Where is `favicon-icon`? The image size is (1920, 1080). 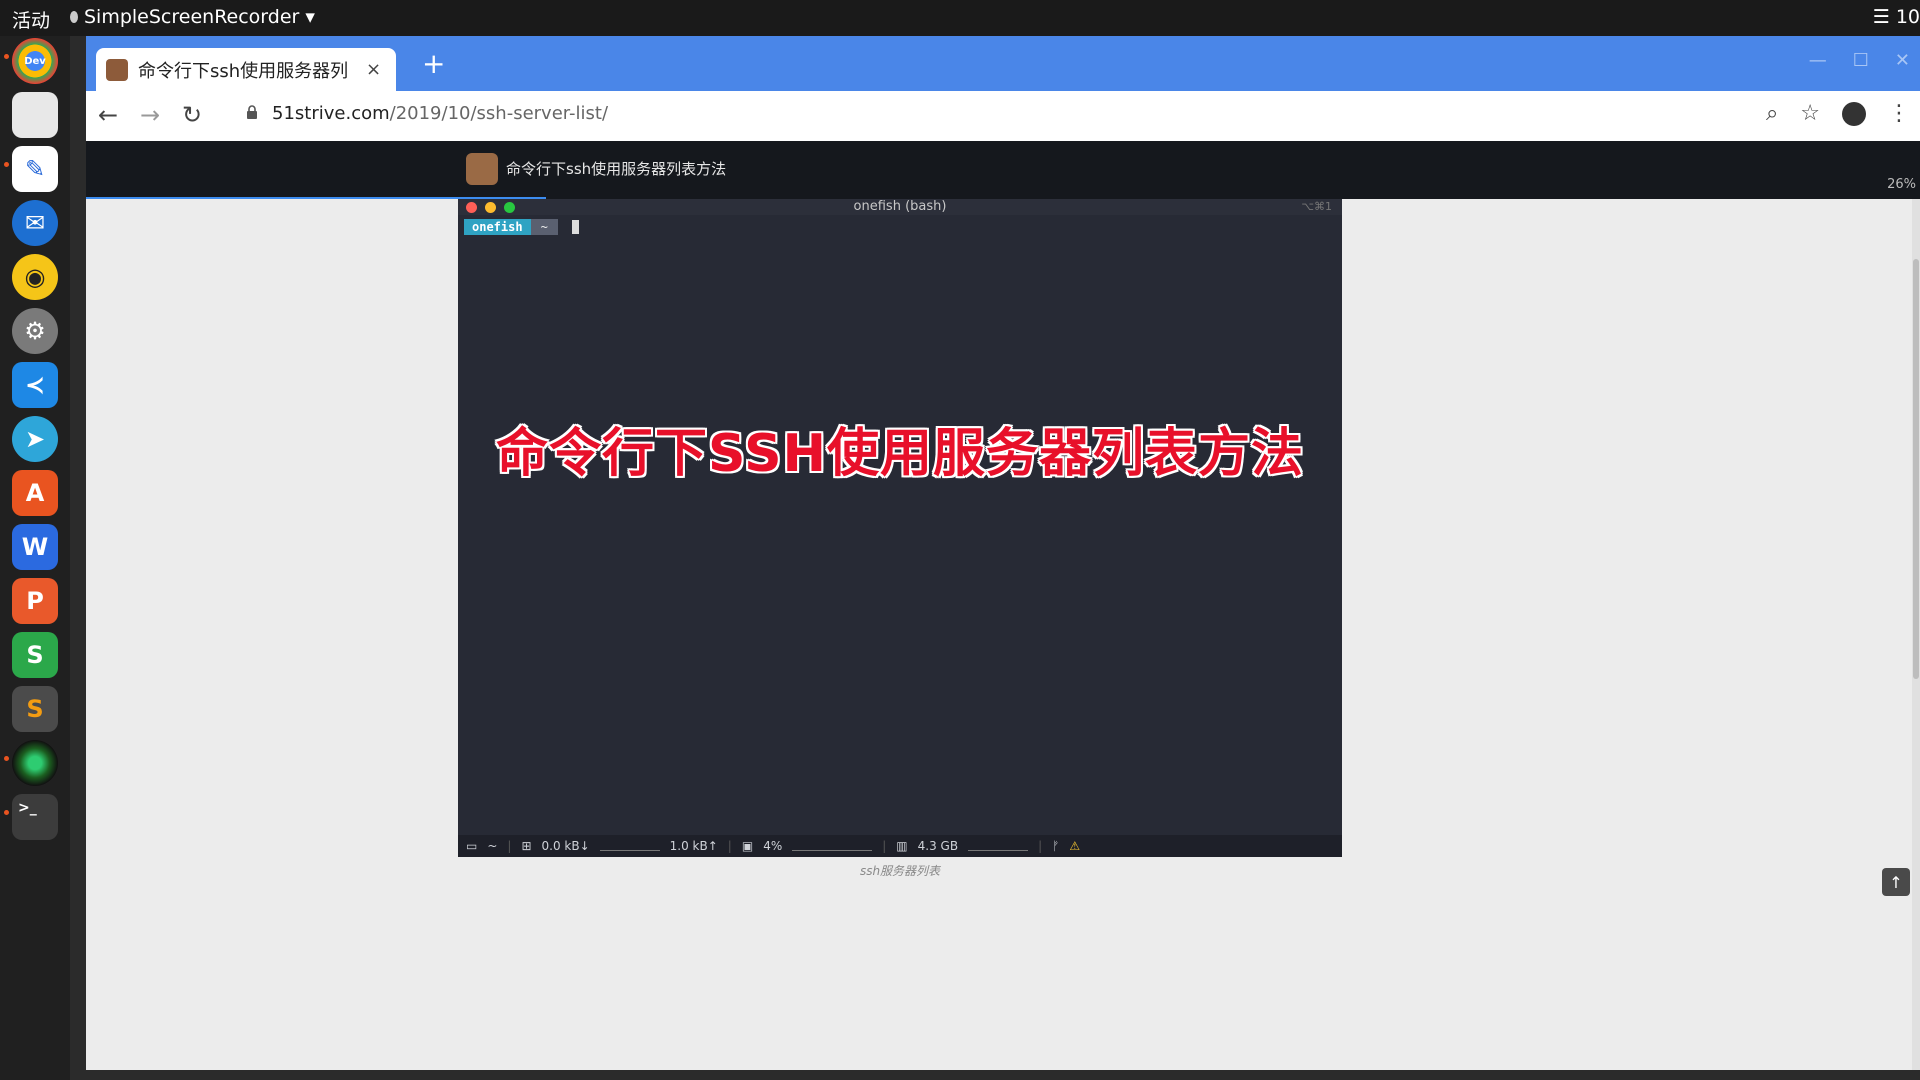
favicon-icon is located at coordinates (117, 69).